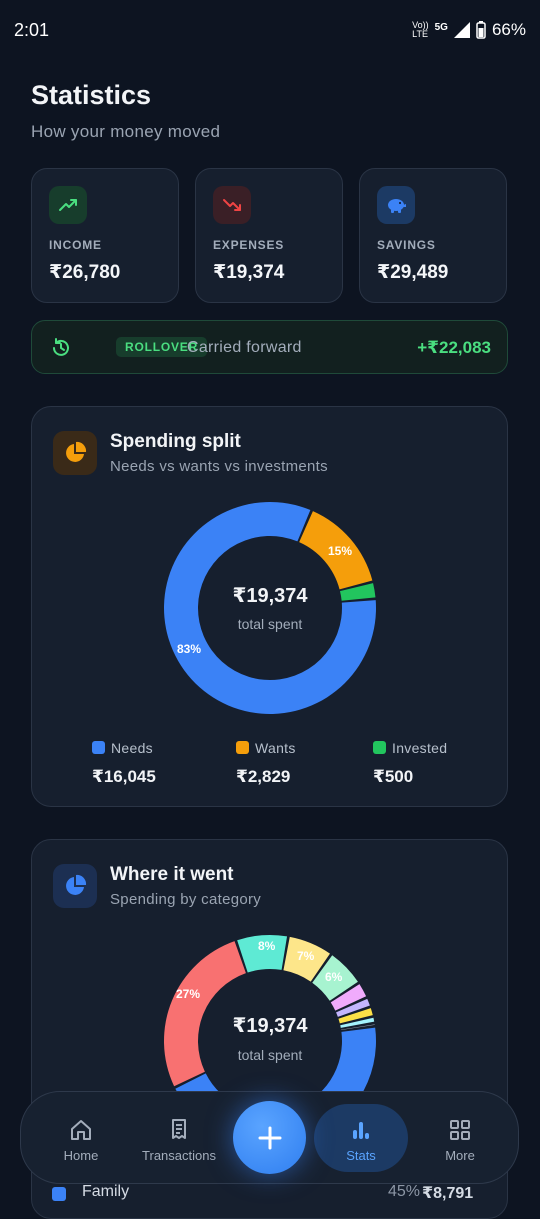 This screenshot has height=1219, width=540. What do you see at coordinates (441, 27) in the screenshot?
I see `network-type: 5G` at bounding box center [441, 27].